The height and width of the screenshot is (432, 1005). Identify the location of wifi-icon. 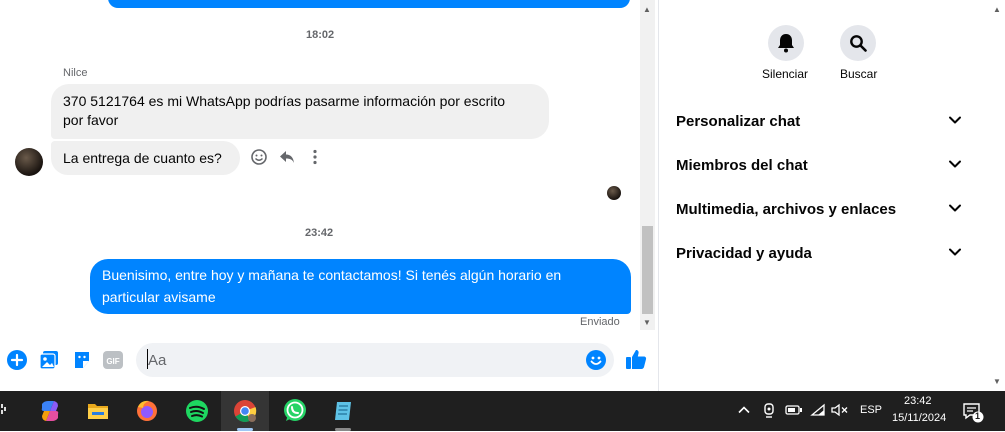
(818, 411).